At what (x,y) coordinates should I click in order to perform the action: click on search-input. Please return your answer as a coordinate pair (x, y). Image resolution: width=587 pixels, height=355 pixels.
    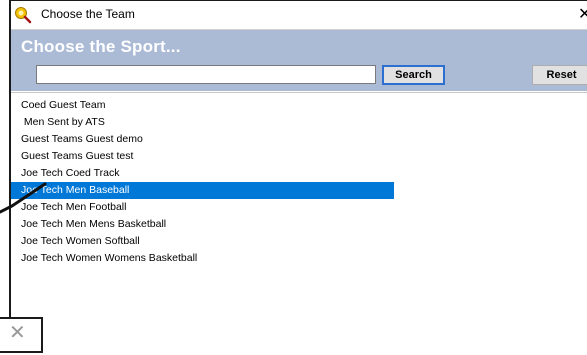
    Looking at the image, I should click on (206, 74).